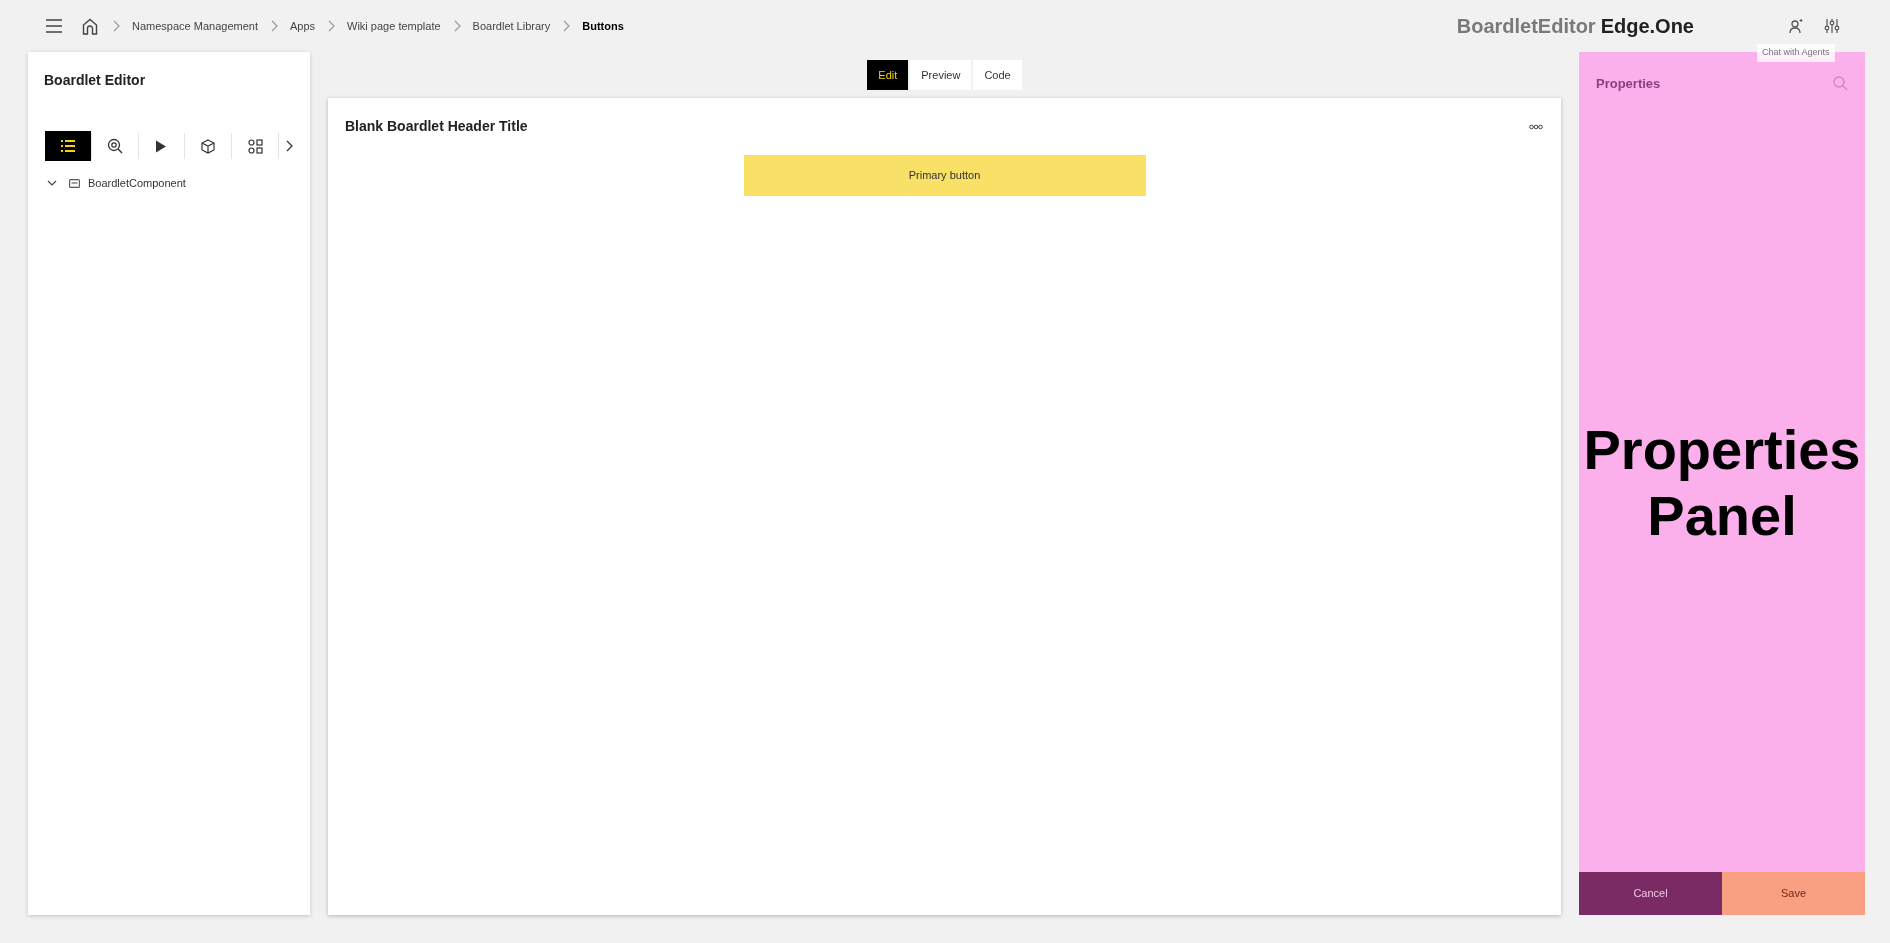 This screenshot has height=943, width=1890. What do you see at coordinates (511, 26) in the screenshot?
I see `breadcrumb-link: Boardlet Library` at bounding box center [511, 26].